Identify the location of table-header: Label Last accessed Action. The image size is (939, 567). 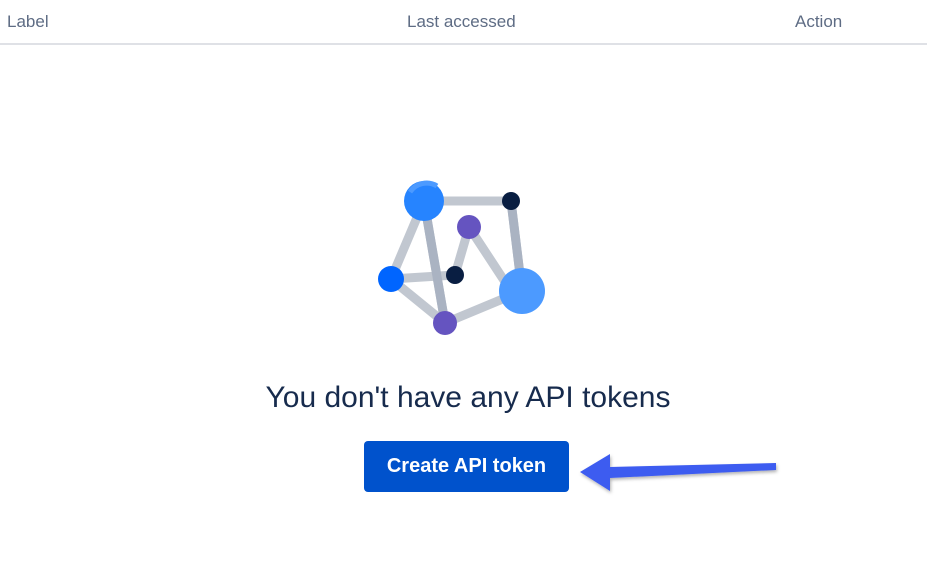
(463, 22).